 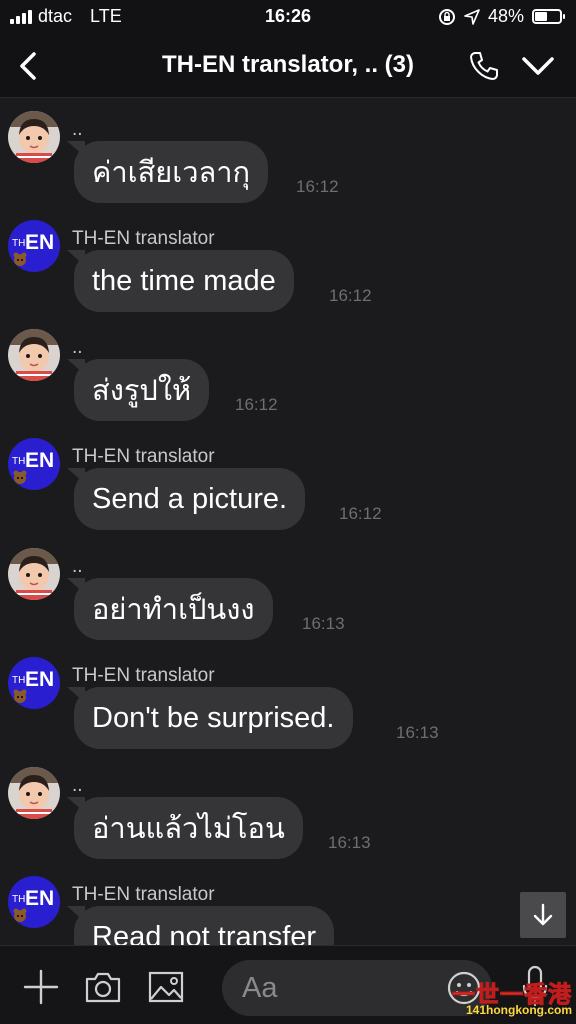 What do you see at coordinates (472, 16) in the screenshot?
I see `location-arrow-icon` at bounding box center [472, 16].